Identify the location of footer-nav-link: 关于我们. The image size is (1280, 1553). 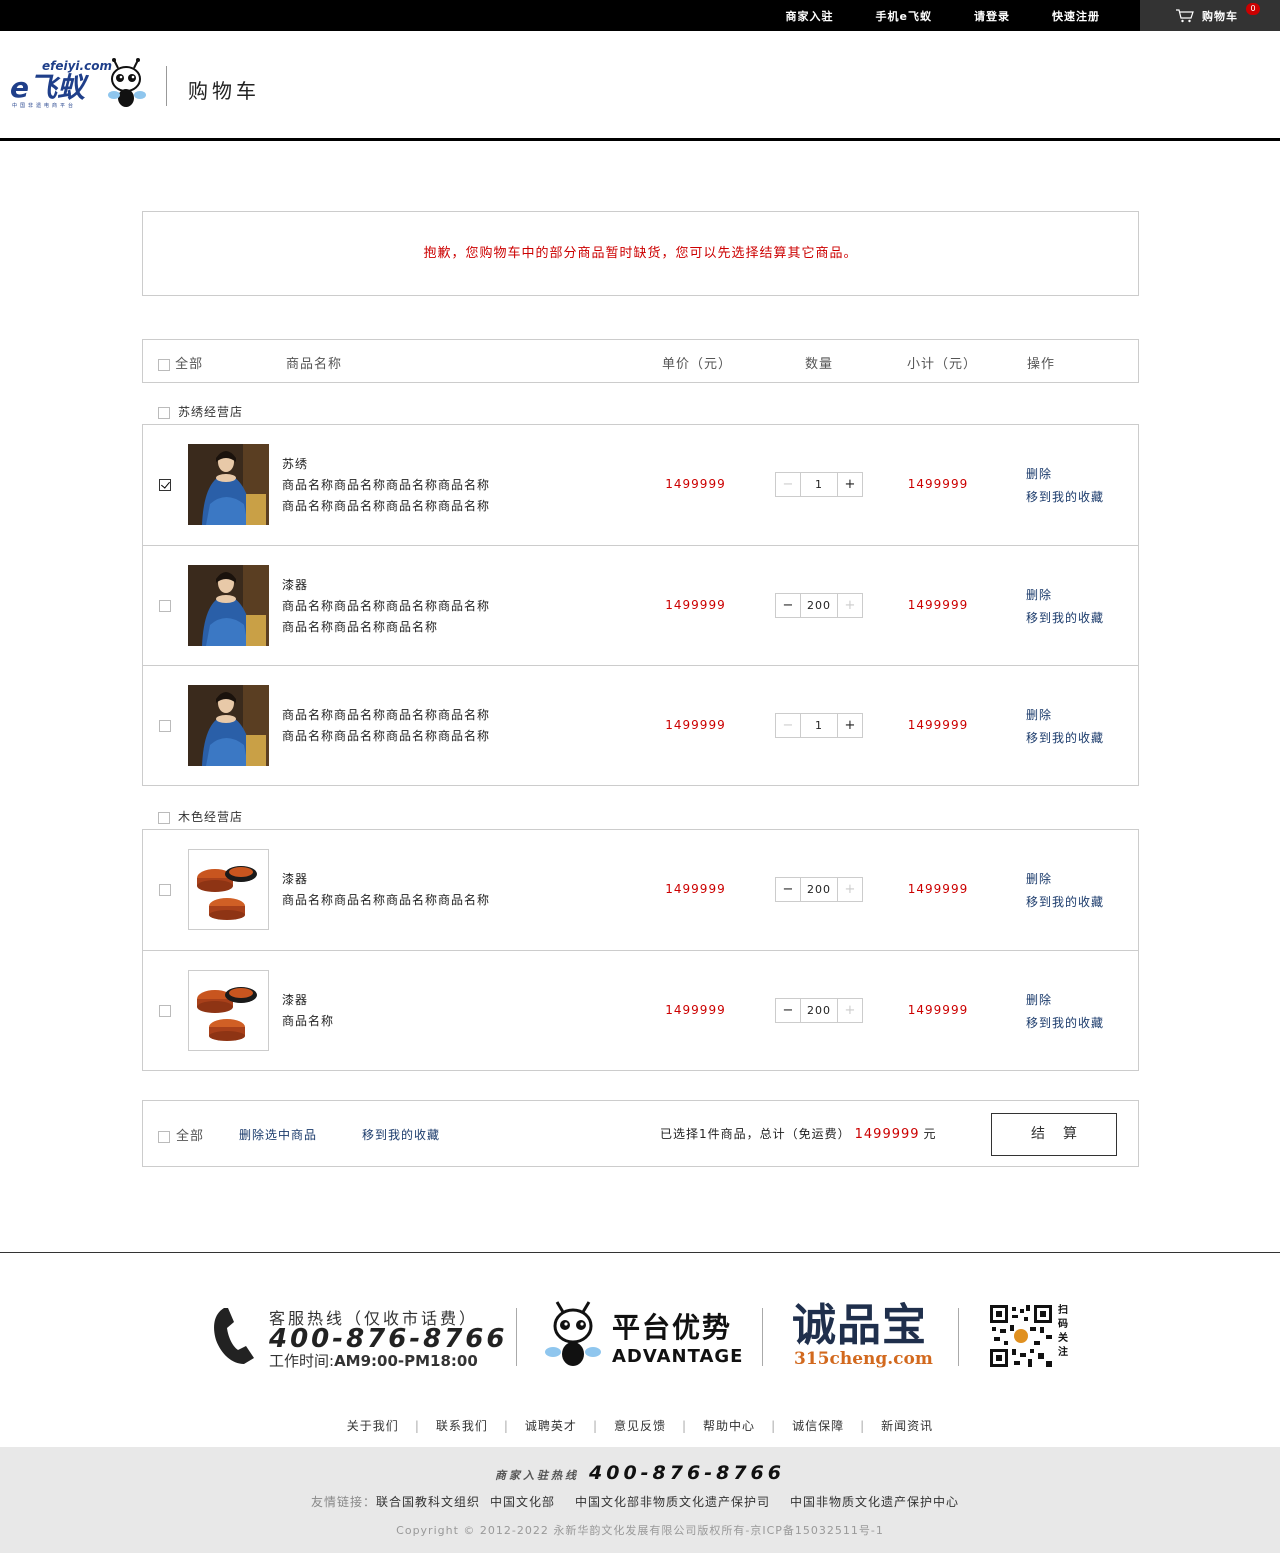
(373, 1426).